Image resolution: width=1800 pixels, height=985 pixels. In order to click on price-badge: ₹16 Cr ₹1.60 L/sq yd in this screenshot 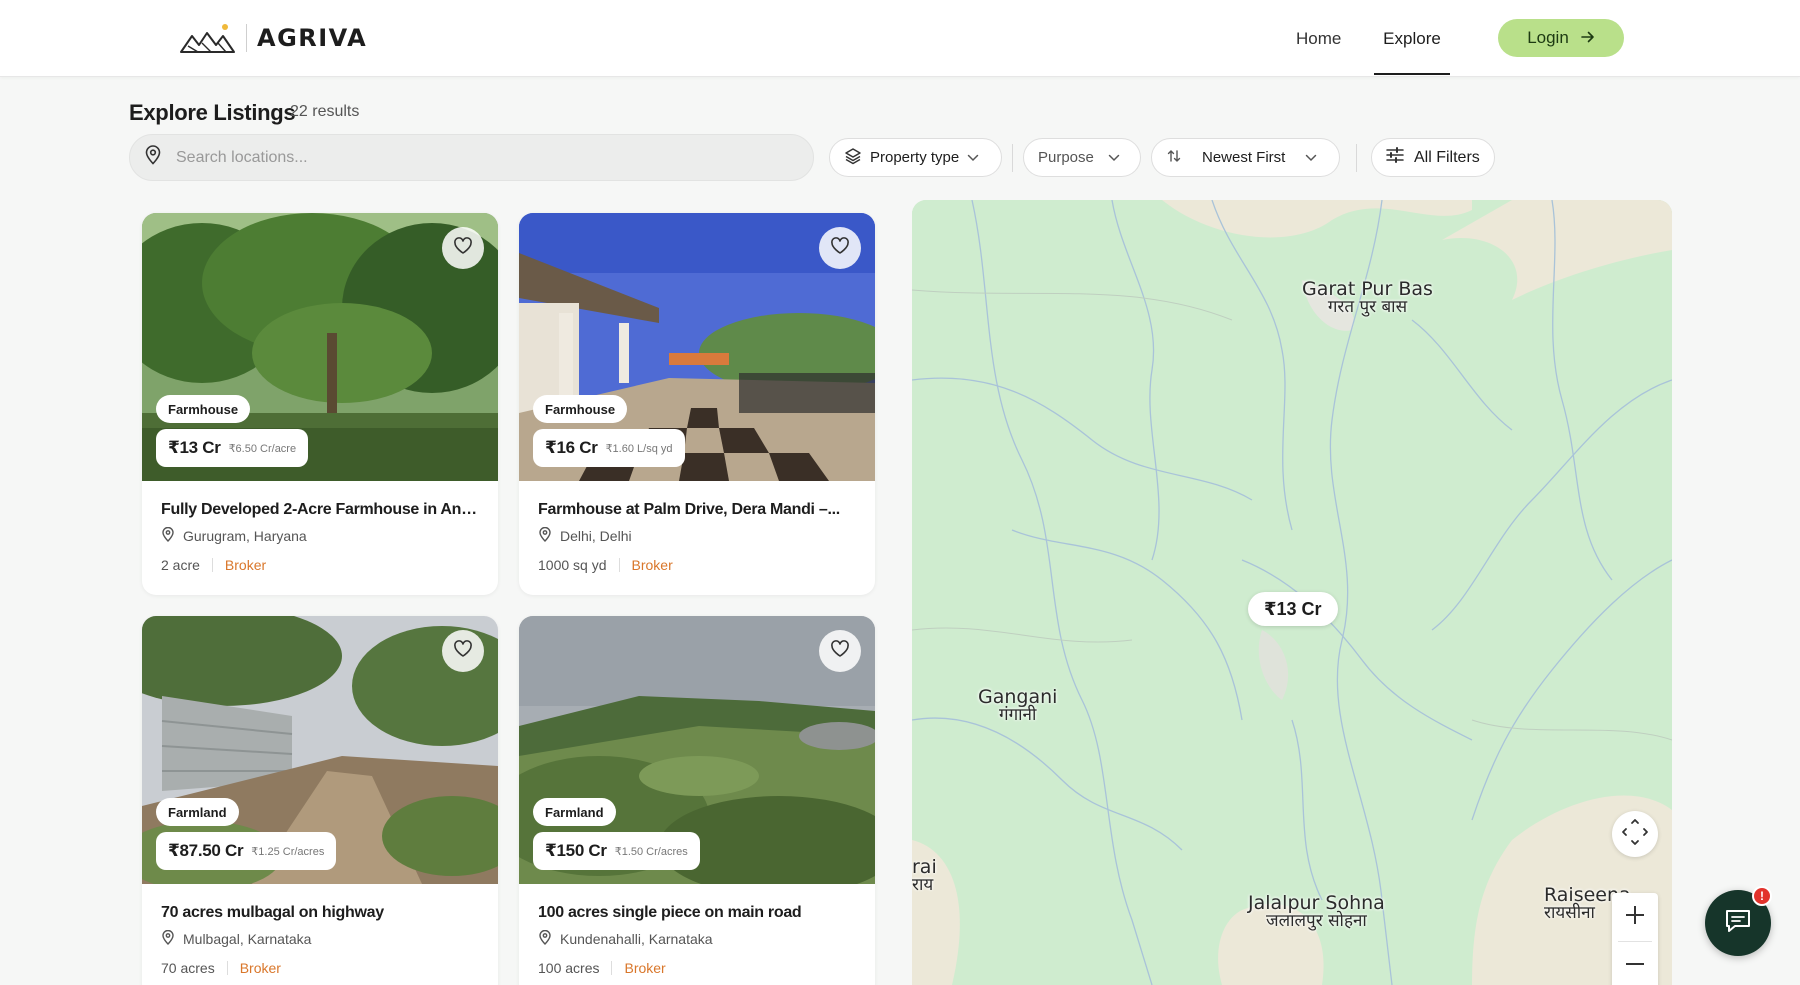, I will do `click(609, 448)`.